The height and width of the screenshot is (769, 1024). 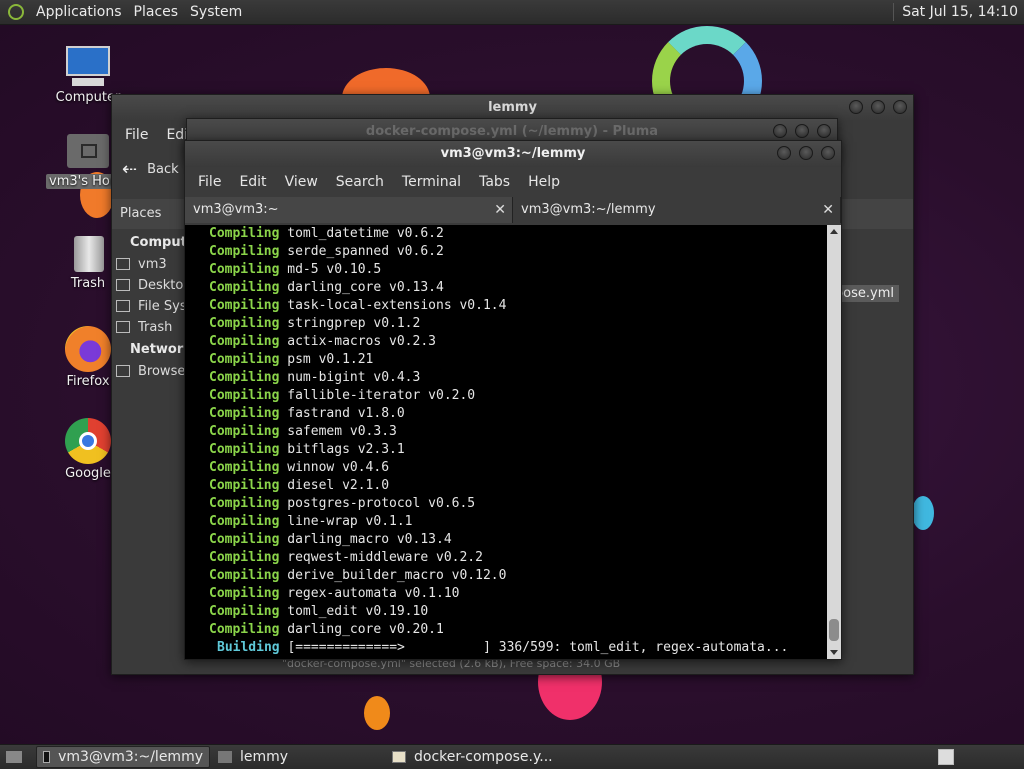 I want to click on sidebar-item-label: Browse Network, so click(x=163, y=371).